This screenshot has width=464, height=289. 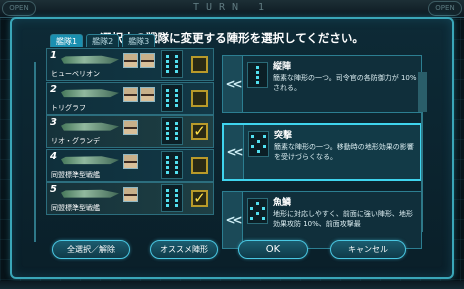 I want to click on ship-number: 1, so click(x=53, y=55).